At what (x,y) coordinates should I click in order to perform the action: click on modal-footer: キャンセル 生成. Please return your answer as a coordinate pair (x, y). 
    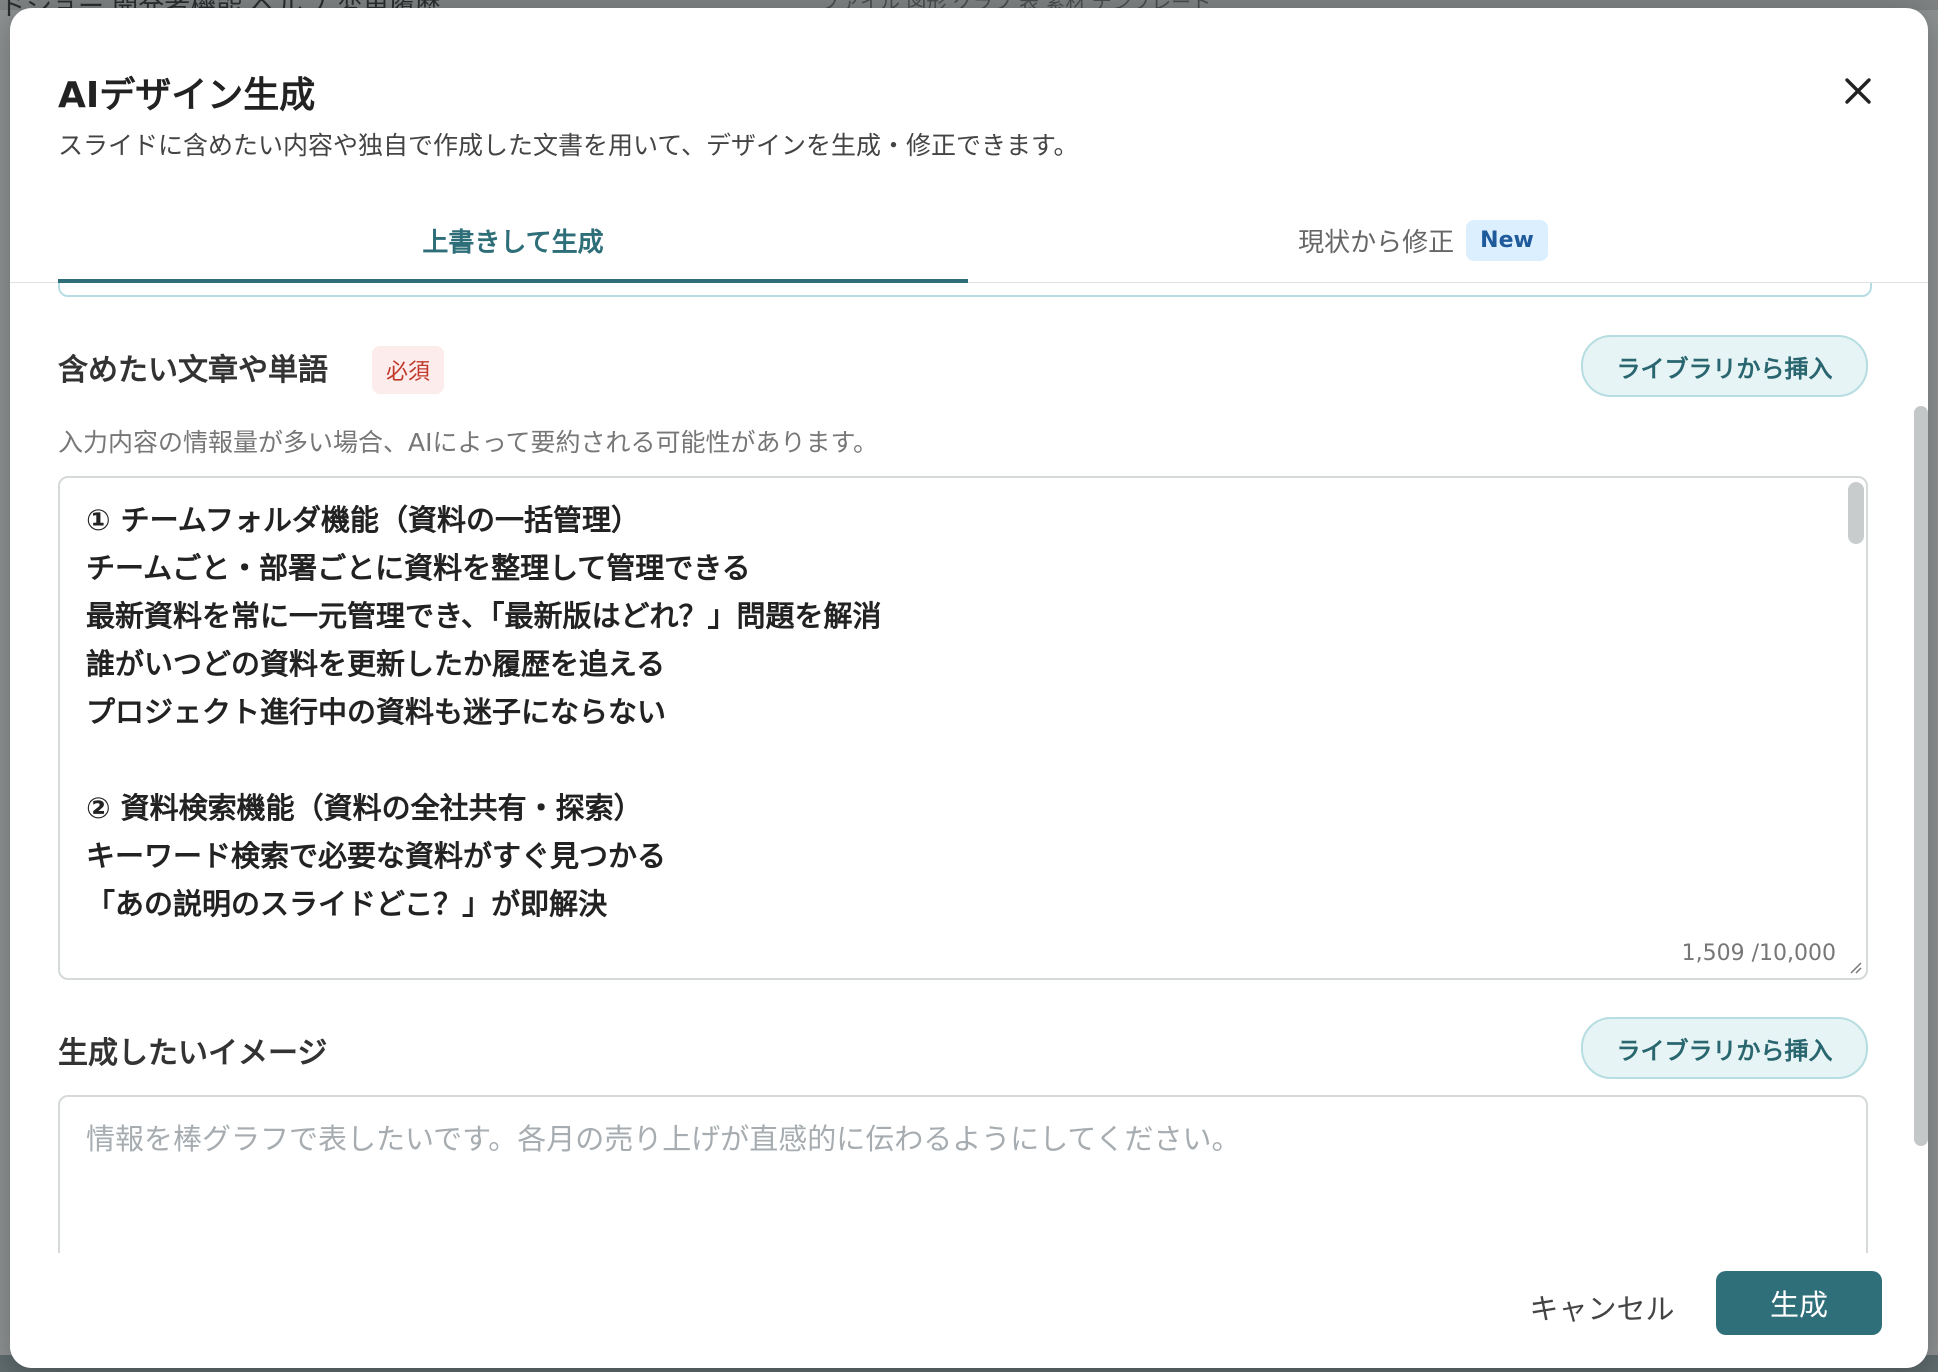
    Looking at the image, I should click on (969, 1310).